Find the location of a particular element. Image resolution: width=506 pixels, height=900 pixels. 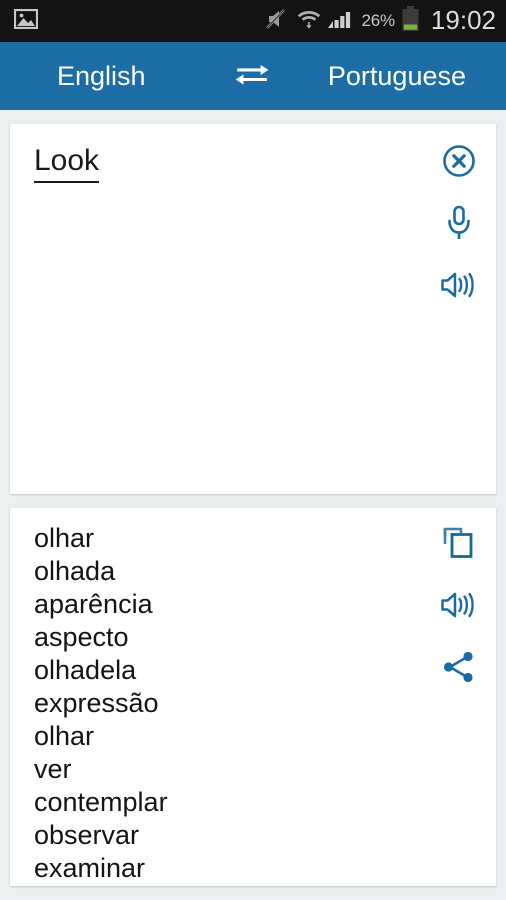

gallery-image-icon is located at coordinates (26, 21).